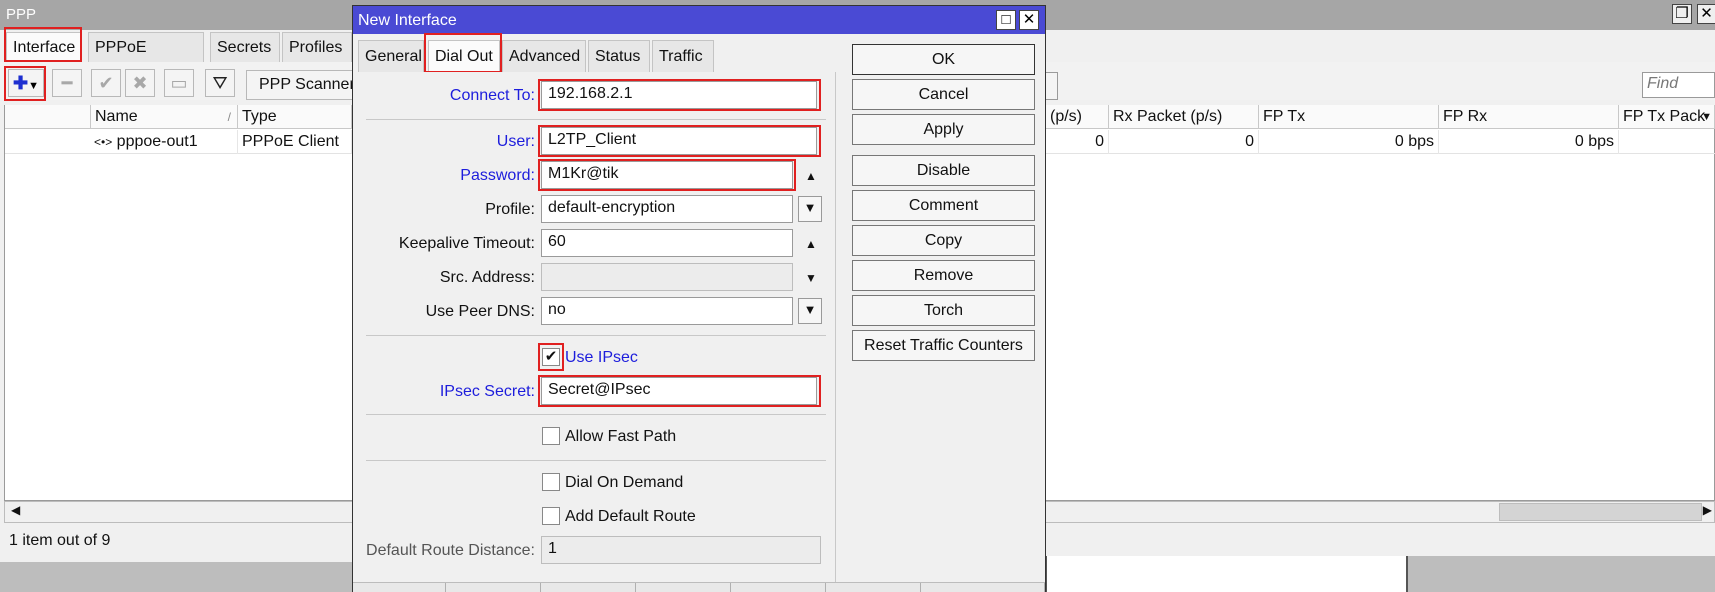 This screenshot has width=1715, height=592. I want to click on scroll-thumb, so click(1600, 512).